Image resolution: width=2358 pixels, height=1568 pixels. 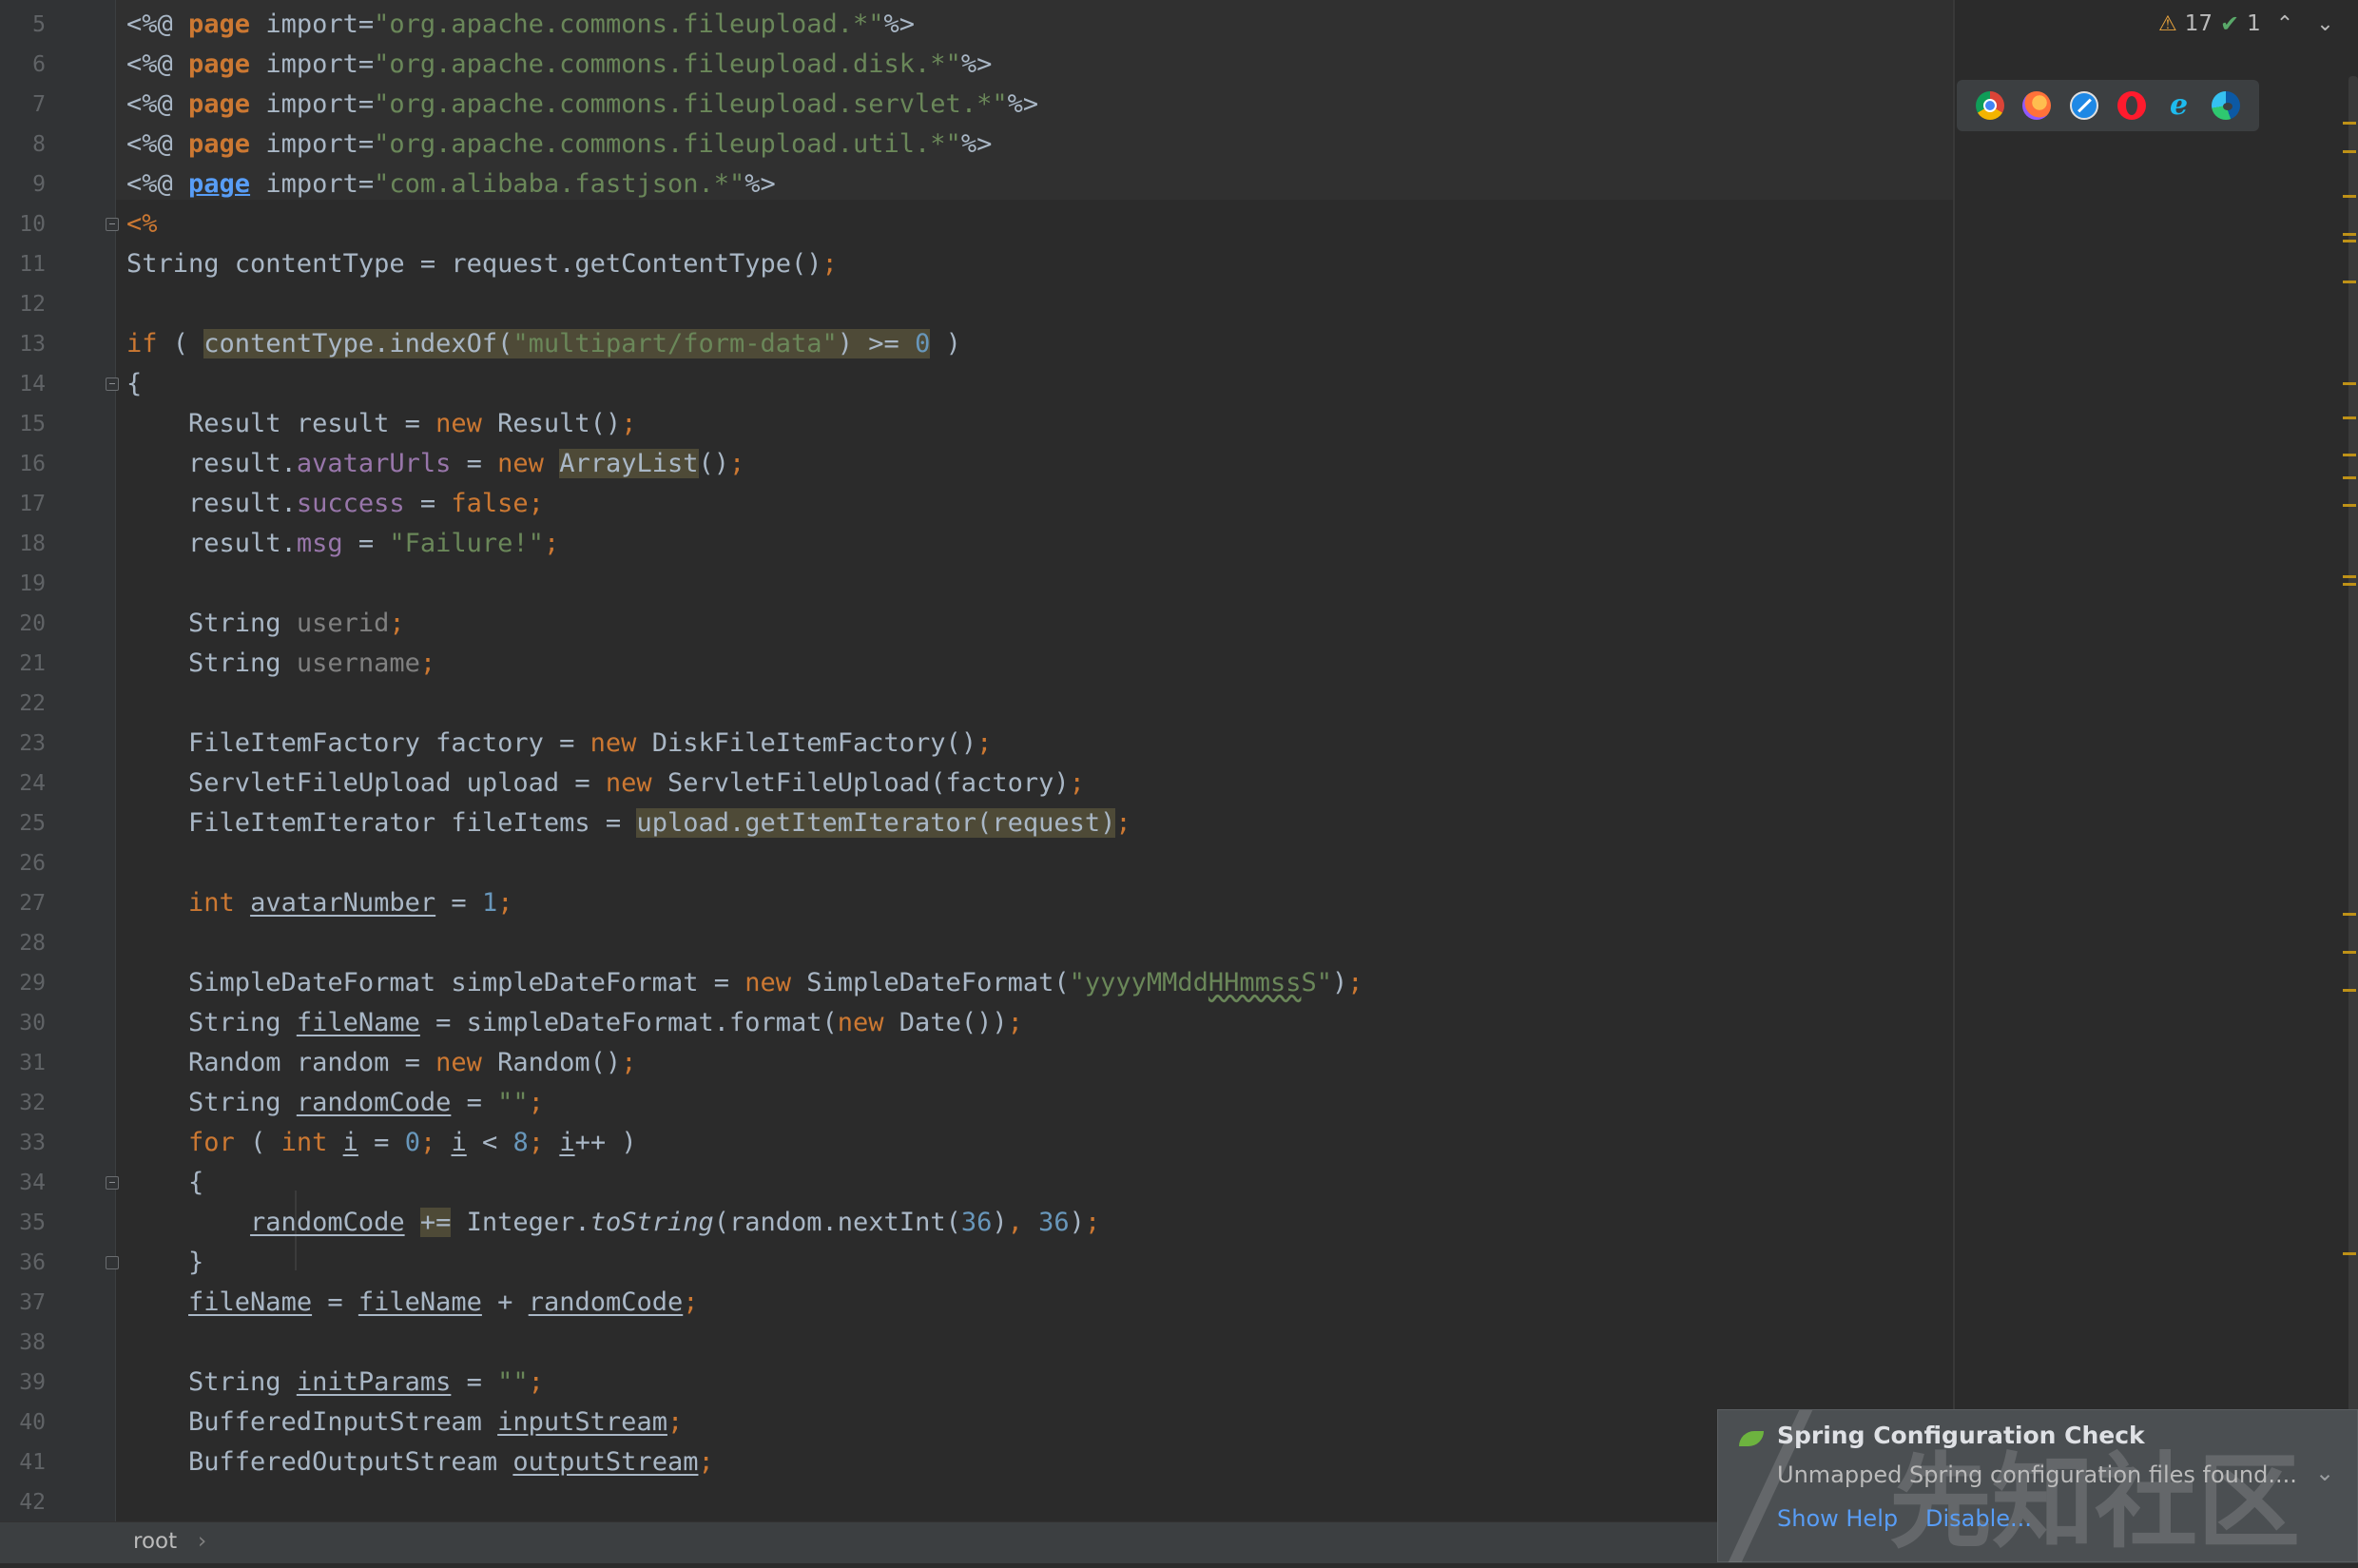 What do you see at coordinates (1752, 1438) in the screenshot?
I see `spring-leaf-icon` at bounding box center [1752, 1438].